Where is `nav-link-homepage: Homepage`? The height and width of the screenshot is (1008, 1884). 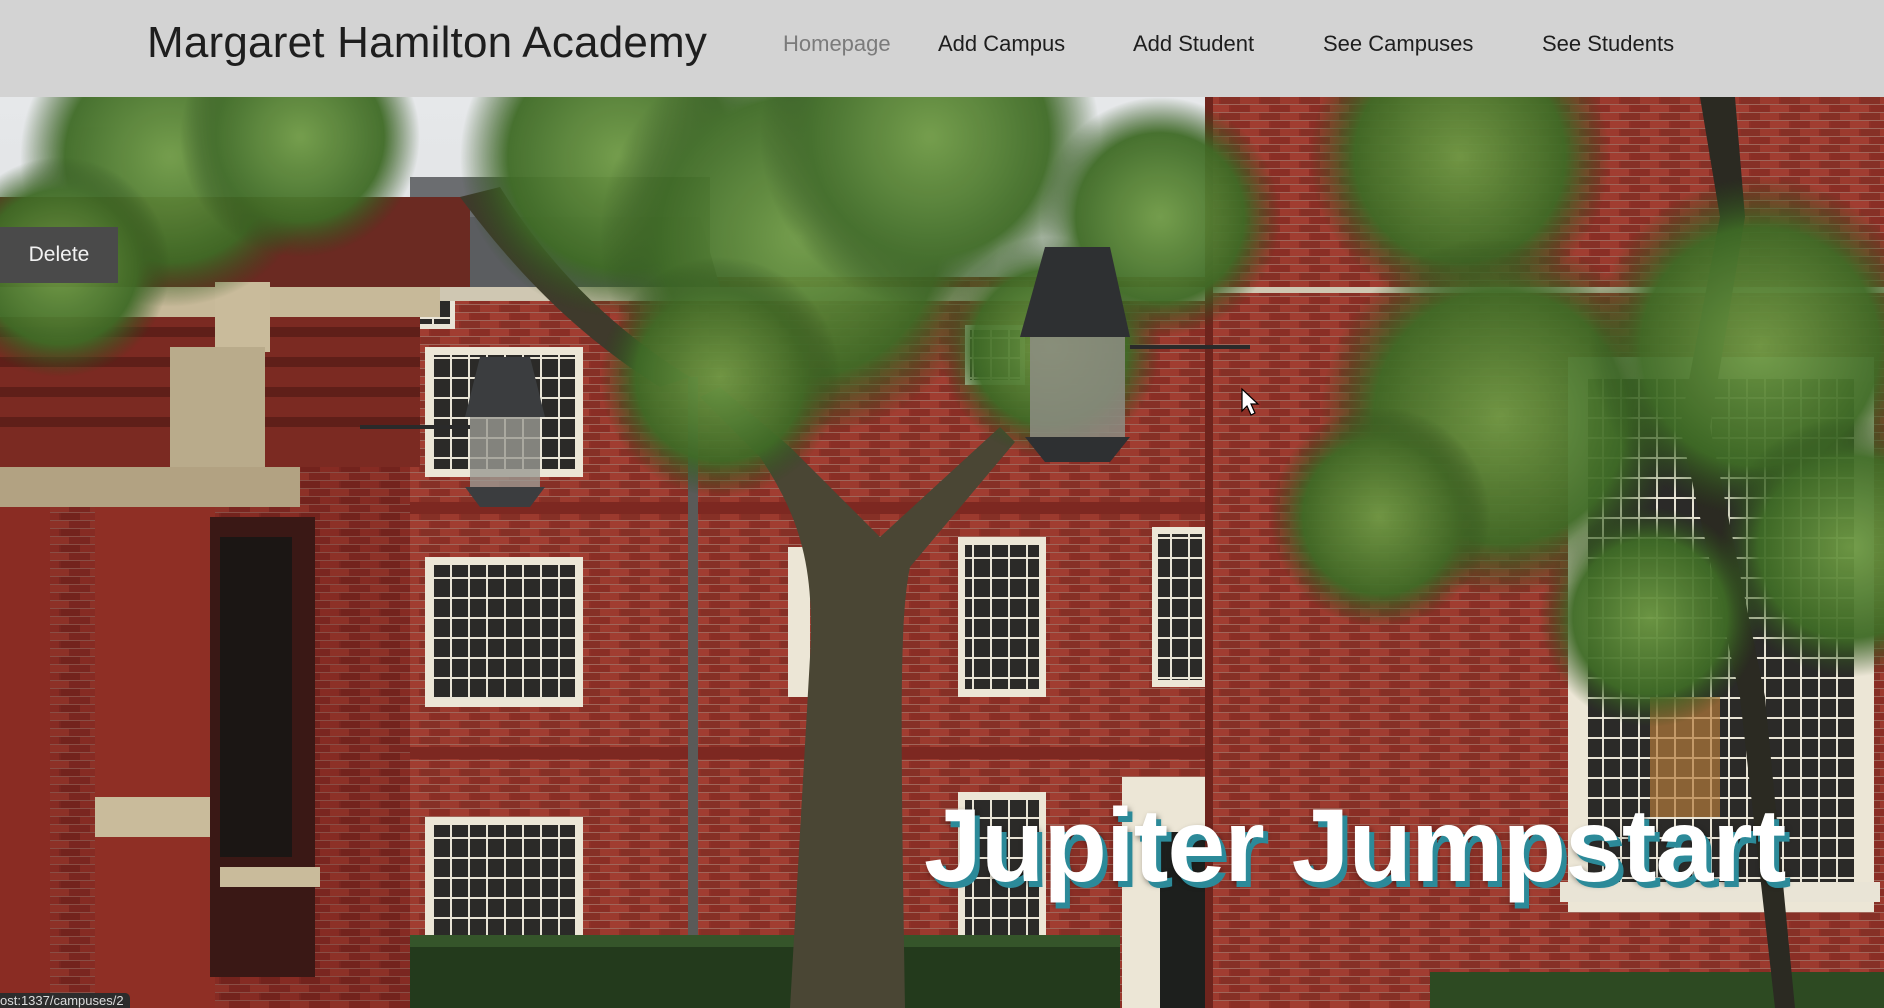 nav-link-homepage: Homepage is located at coordinates (837, 44).